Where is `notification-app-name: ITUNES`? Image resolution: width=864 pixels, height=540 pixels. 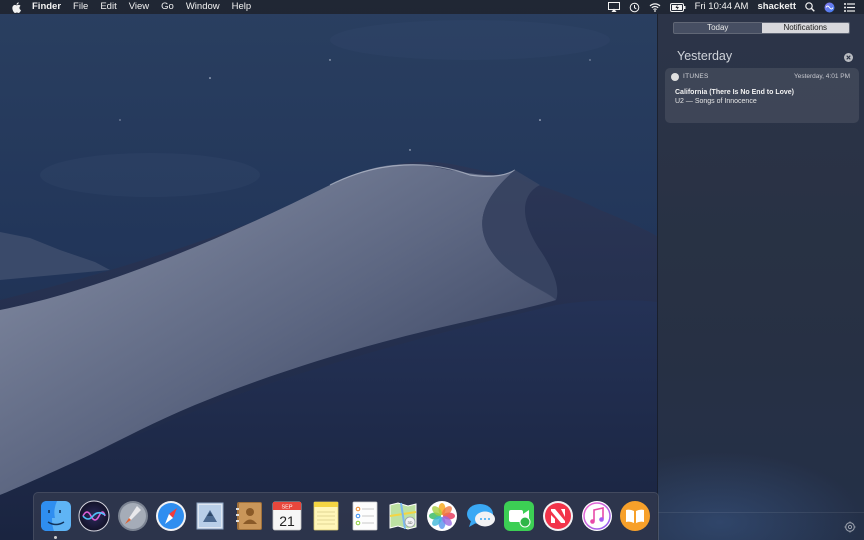 notification-app-name: ITUNES is located at coordinates (696, 76).